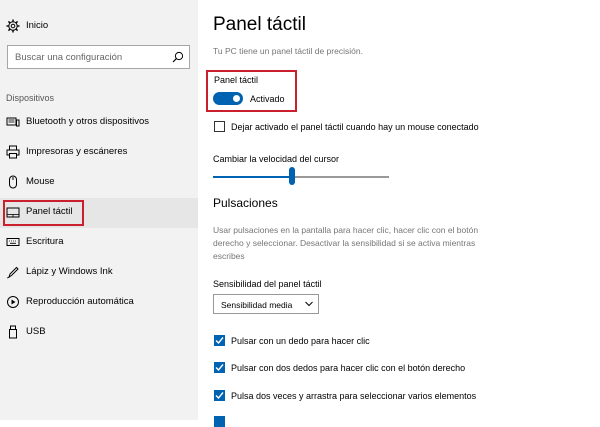 The image size is (600, 427). What do you see at coordinates (292, 176) in the screenshot?
I see `slider-thumb` at bounding box center [292, 176].